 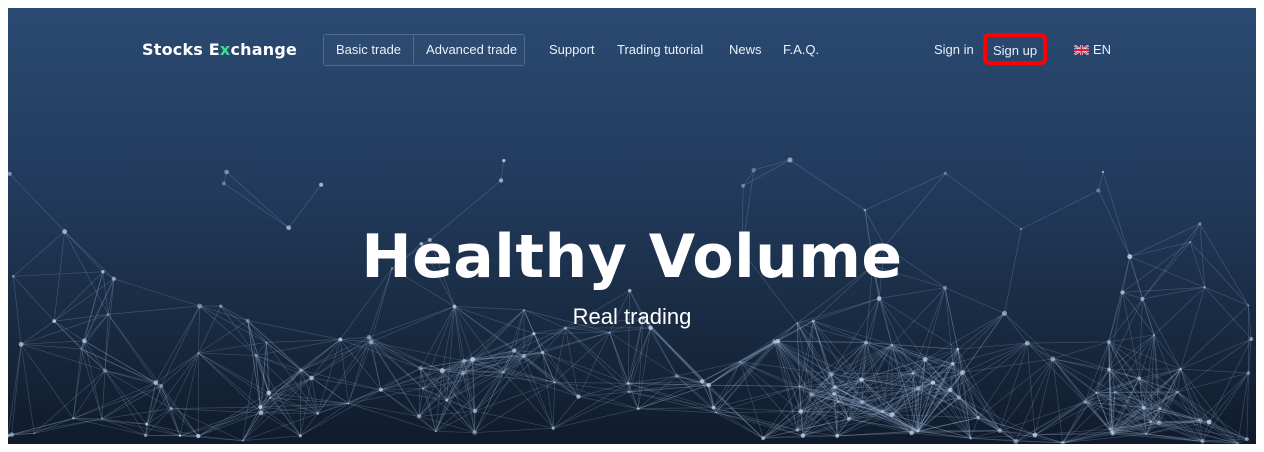 I want to click on advanced-trade-button: Advanced trade, so click(x=471, y=50).